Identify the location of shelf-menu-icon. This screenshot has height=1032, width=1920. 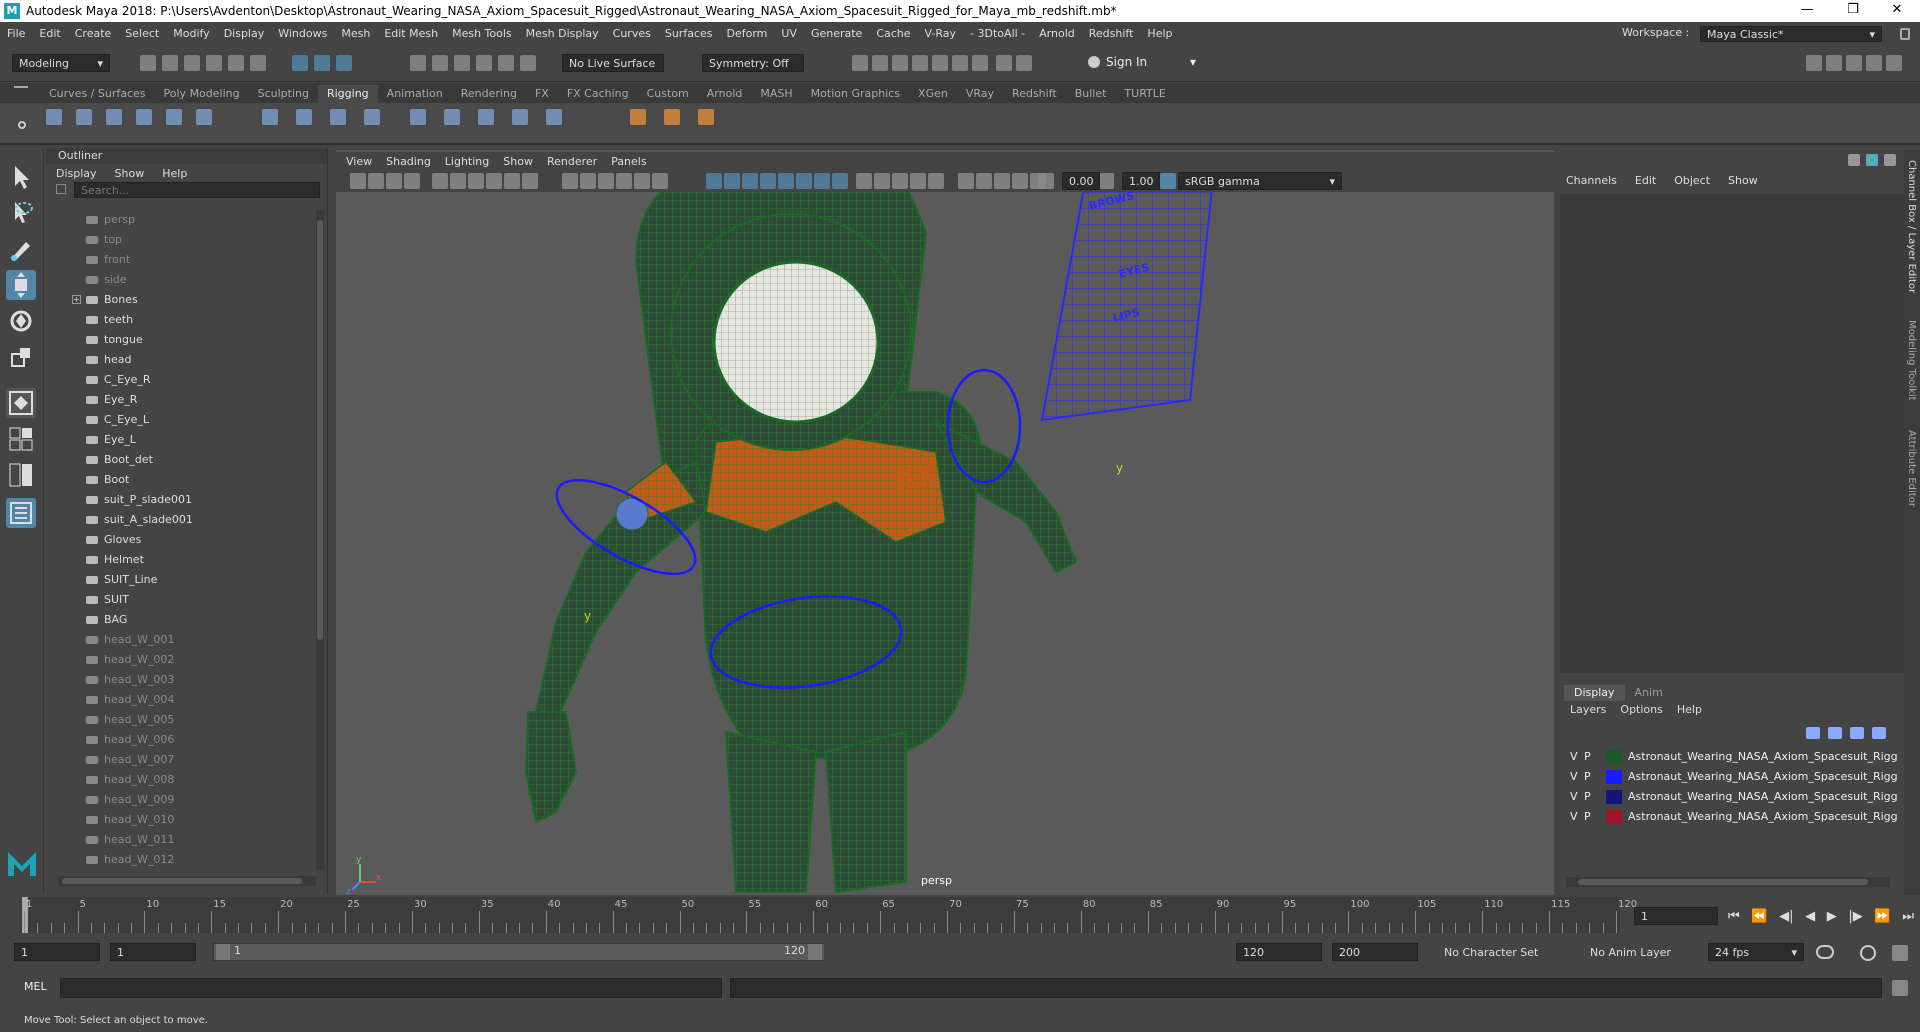
(21, 87).